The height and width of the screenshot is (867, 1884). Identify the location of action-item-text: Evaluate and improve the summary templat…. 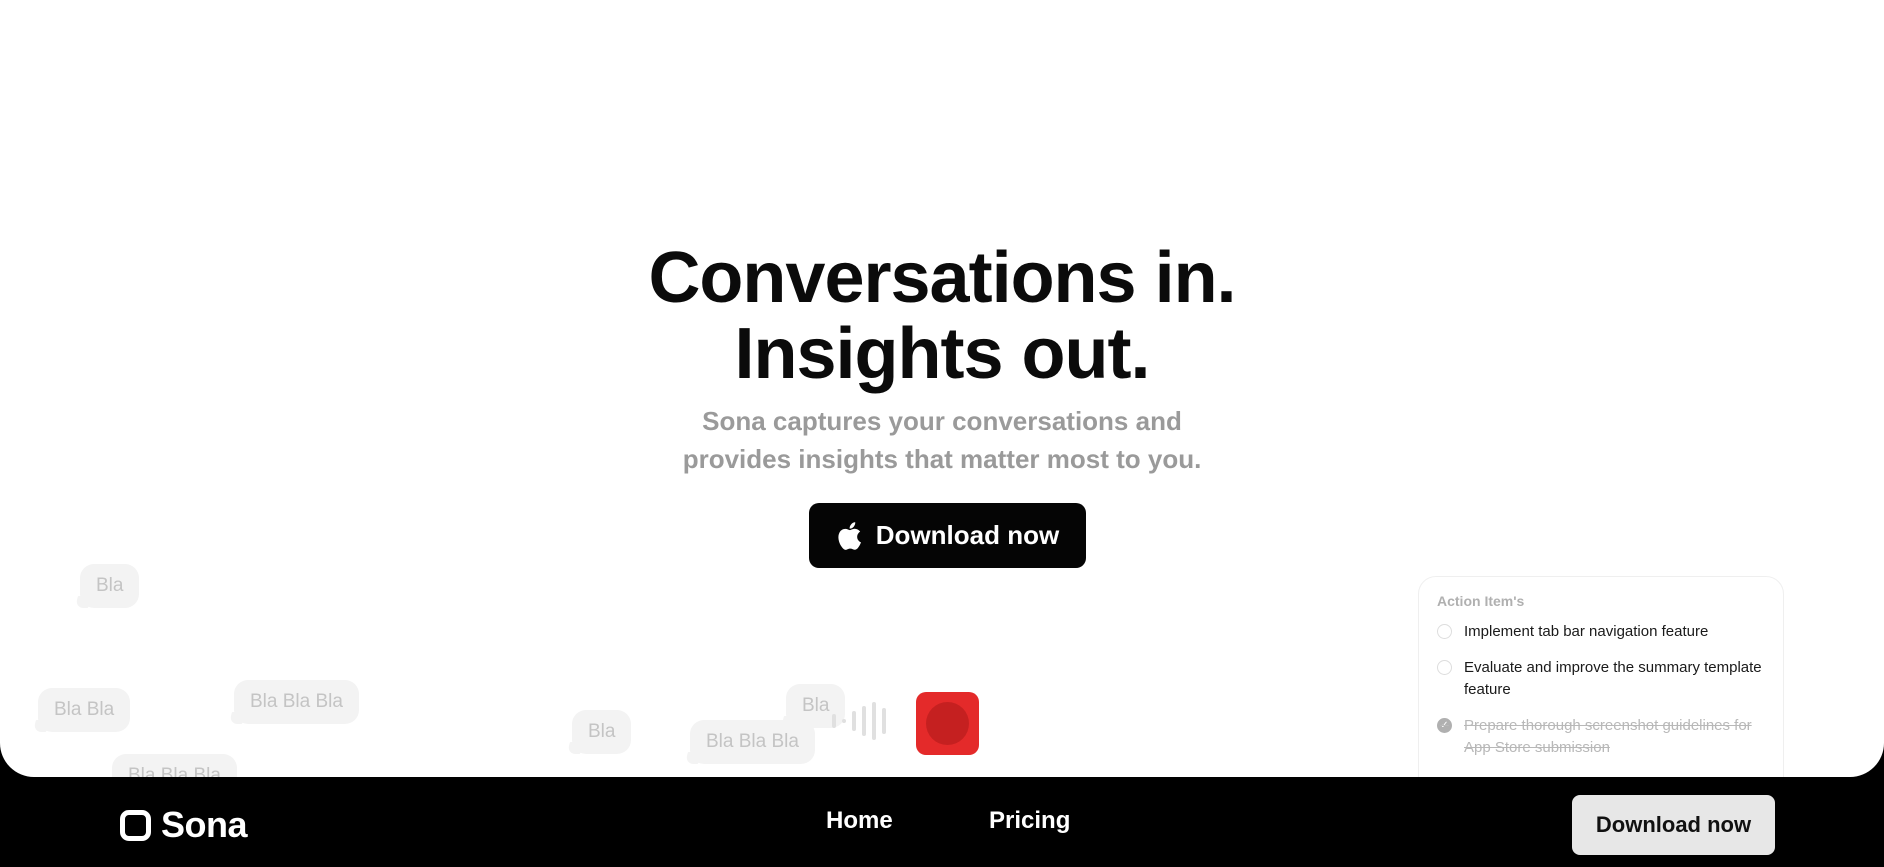
(1613, 678).